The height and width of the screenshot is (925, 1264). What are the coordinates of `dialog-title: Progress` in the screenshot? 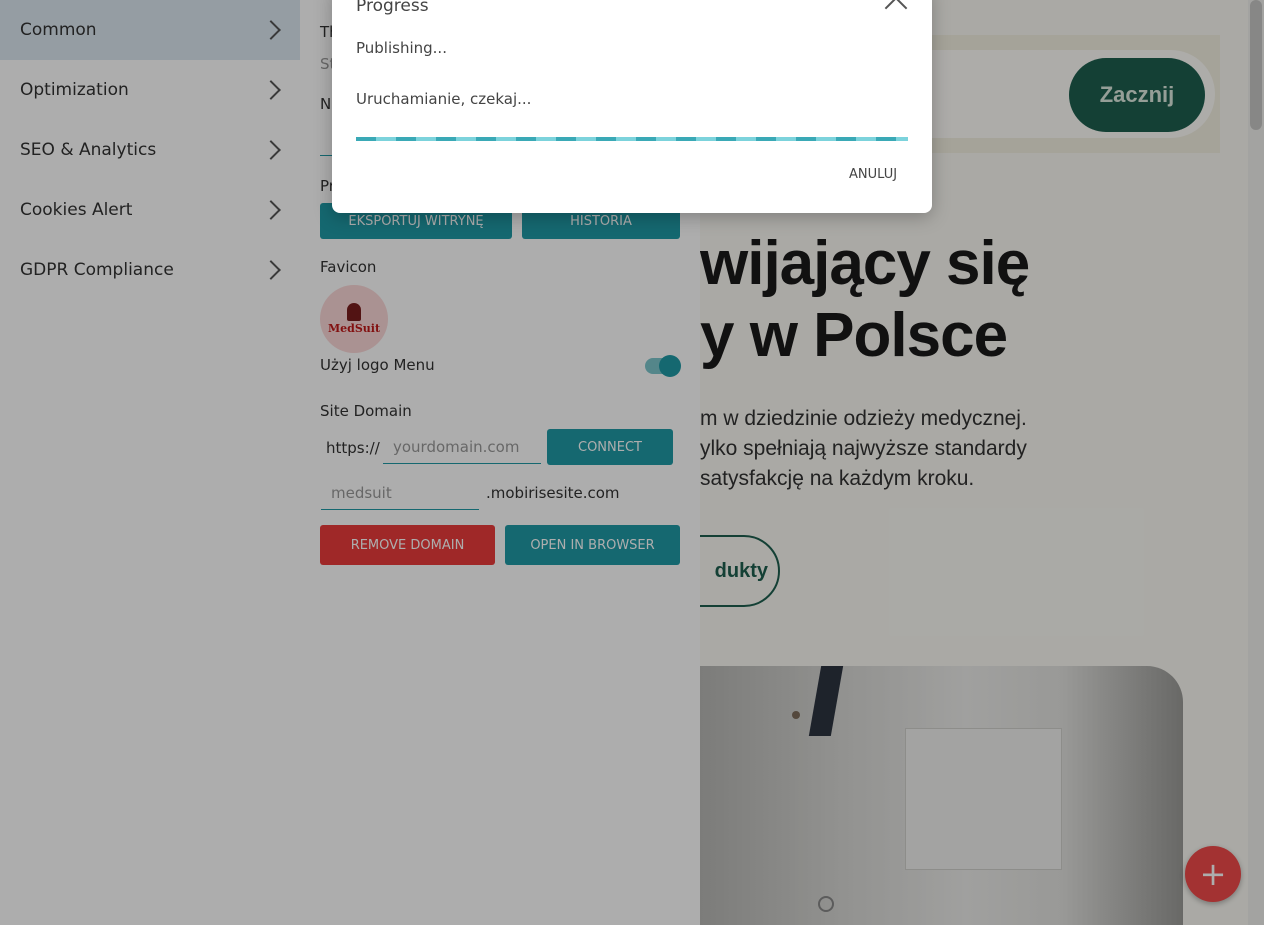 It's located at (392, 8).